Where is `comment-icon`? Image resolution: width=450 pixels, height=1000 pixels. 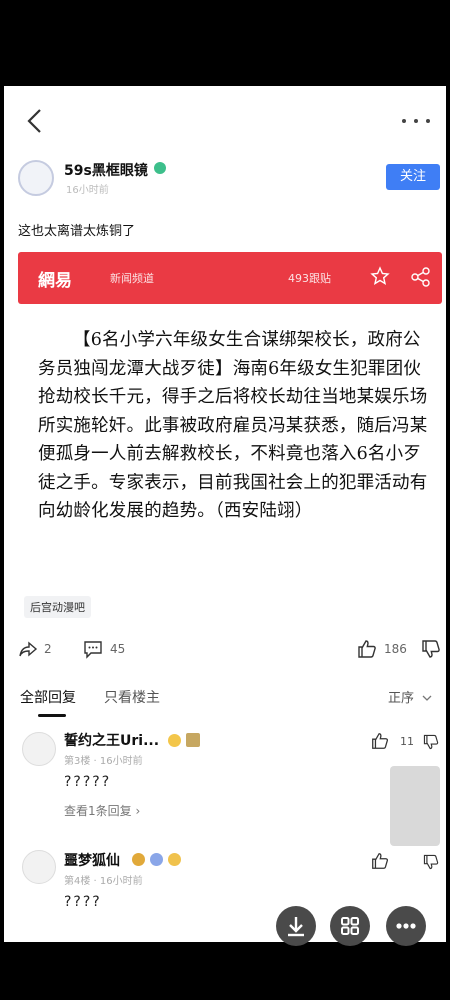 comment-icon is located at coordinates (93, 650).